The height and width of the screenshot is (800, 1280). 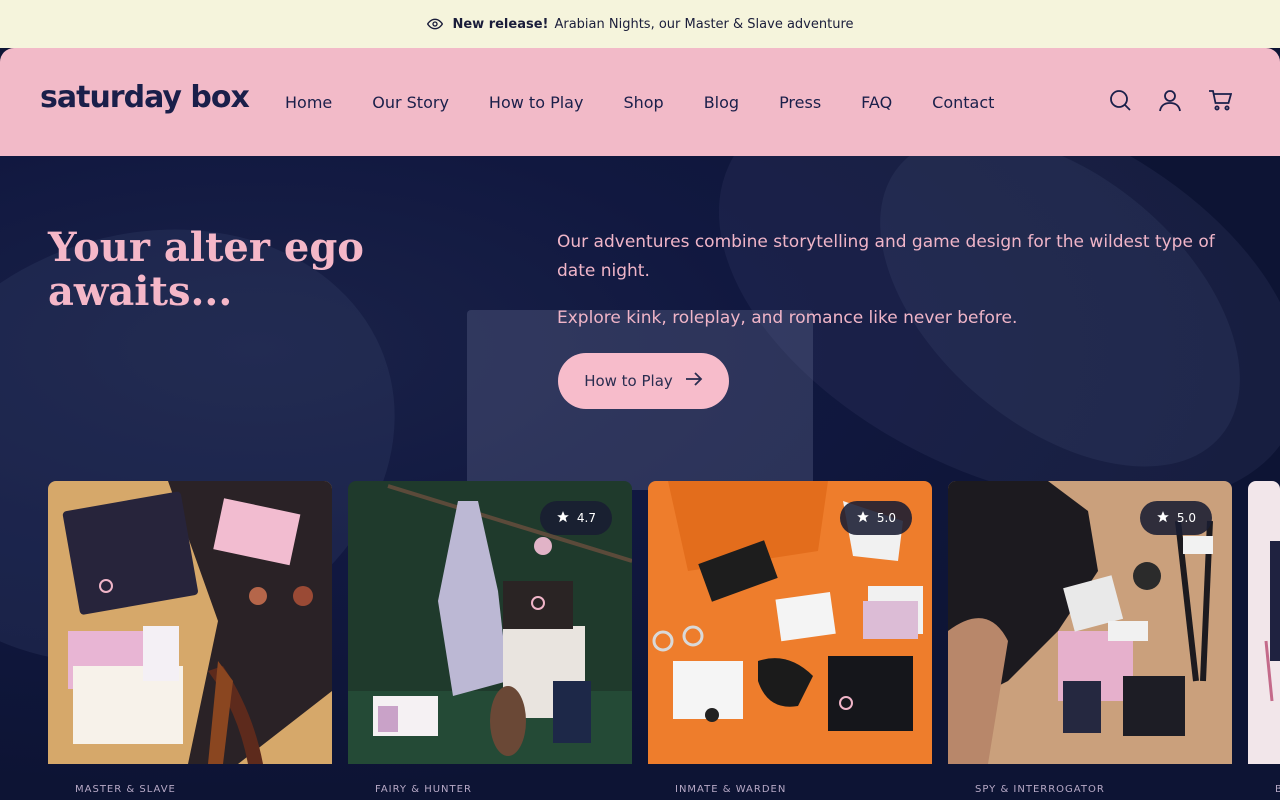 What do you see at coordinates (536, 102) in the screenshot?
I see `nav-how-to-play: How to Play` at bounding box center [536, 102].